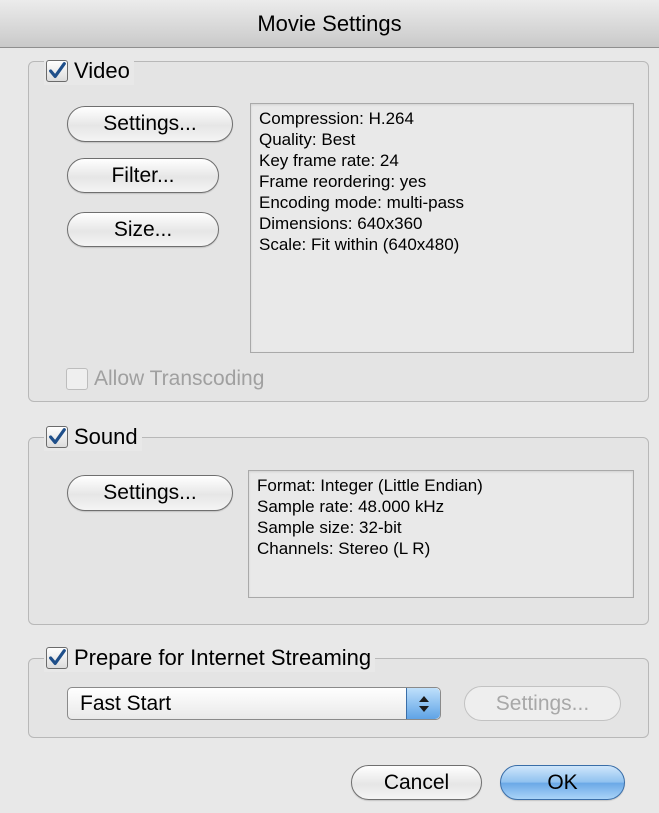  I want to click on video-info-line: Quality: Best, so click(307, 139).